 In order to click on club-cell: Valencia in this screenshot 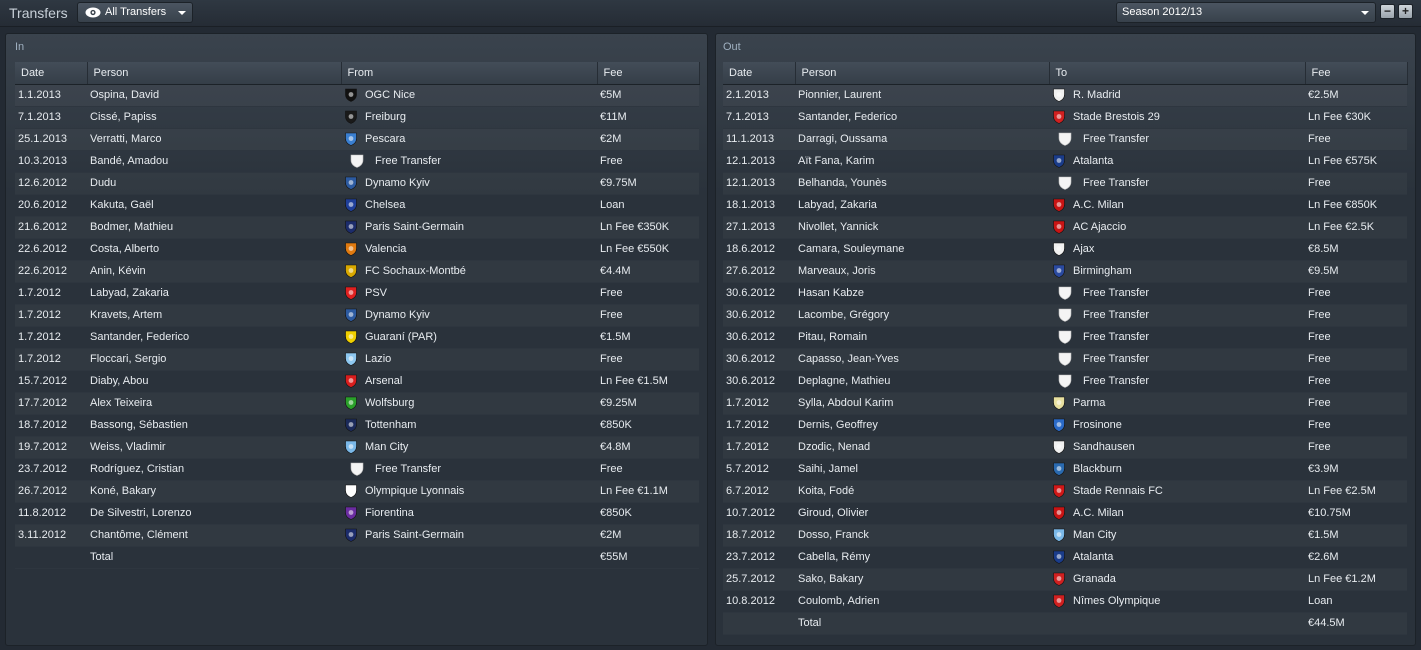, I will do `click(469, 249)`.